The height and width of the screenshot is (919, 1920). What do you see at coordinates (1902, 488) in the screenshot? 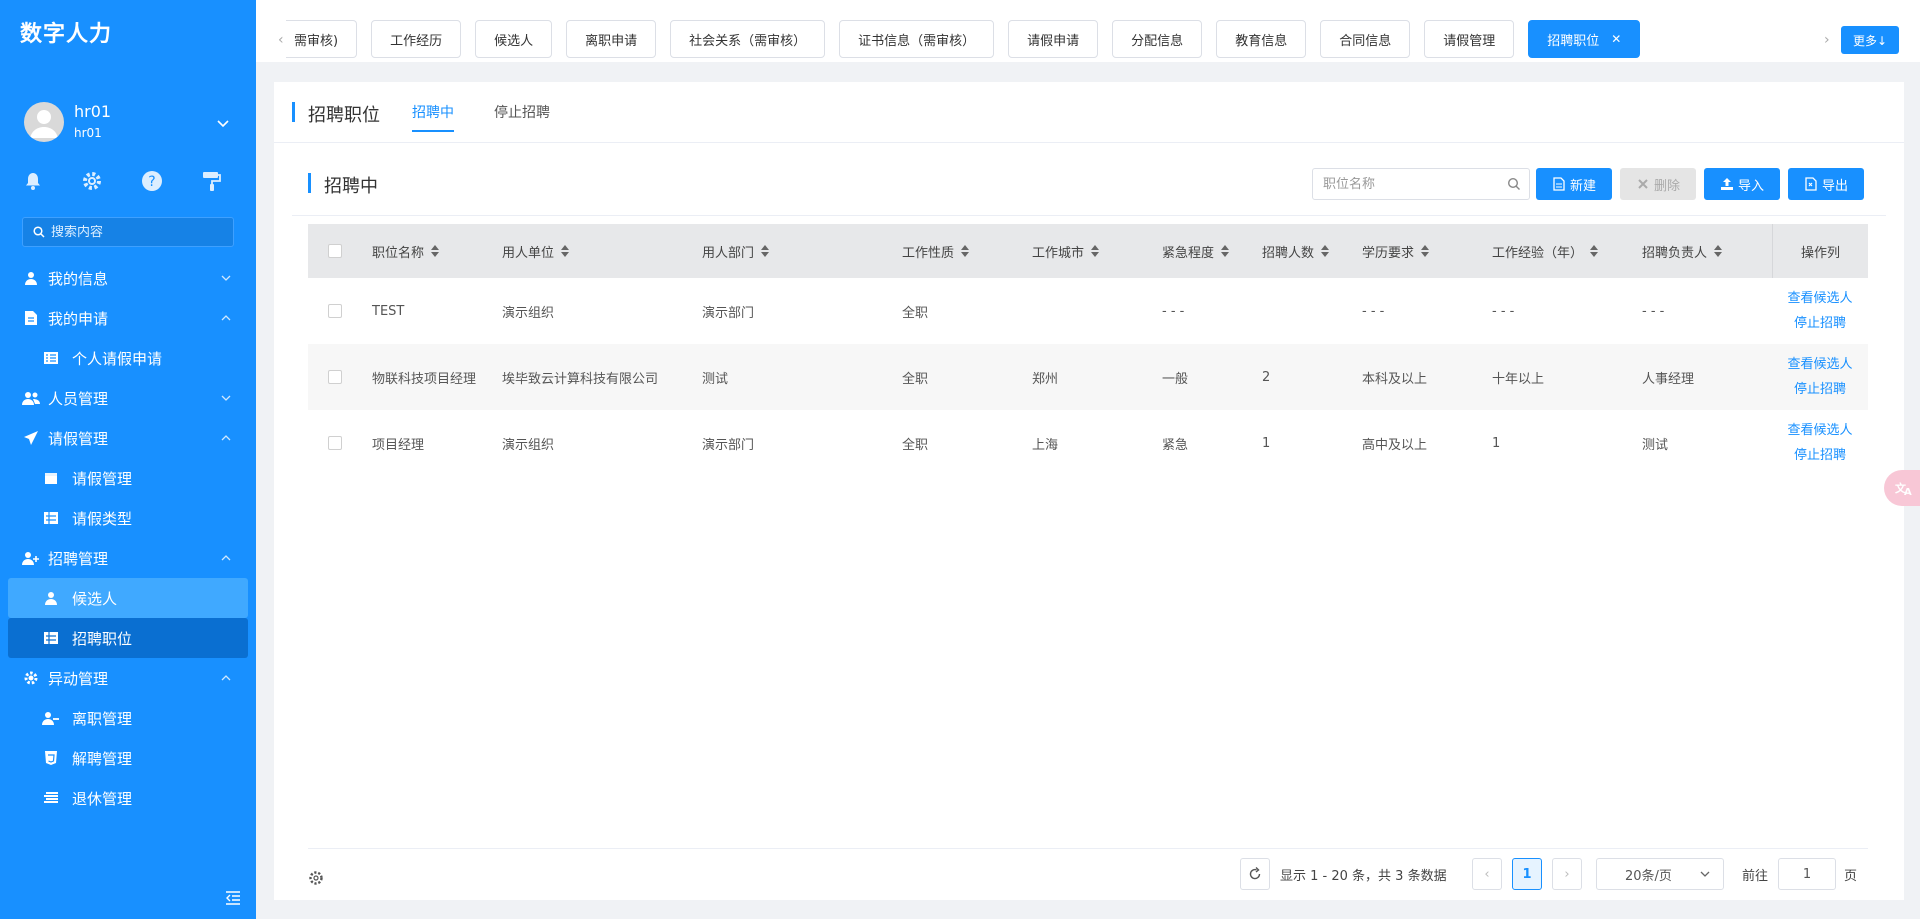
I see `translate-icon: 文A` at bounding box center [1902, 488].